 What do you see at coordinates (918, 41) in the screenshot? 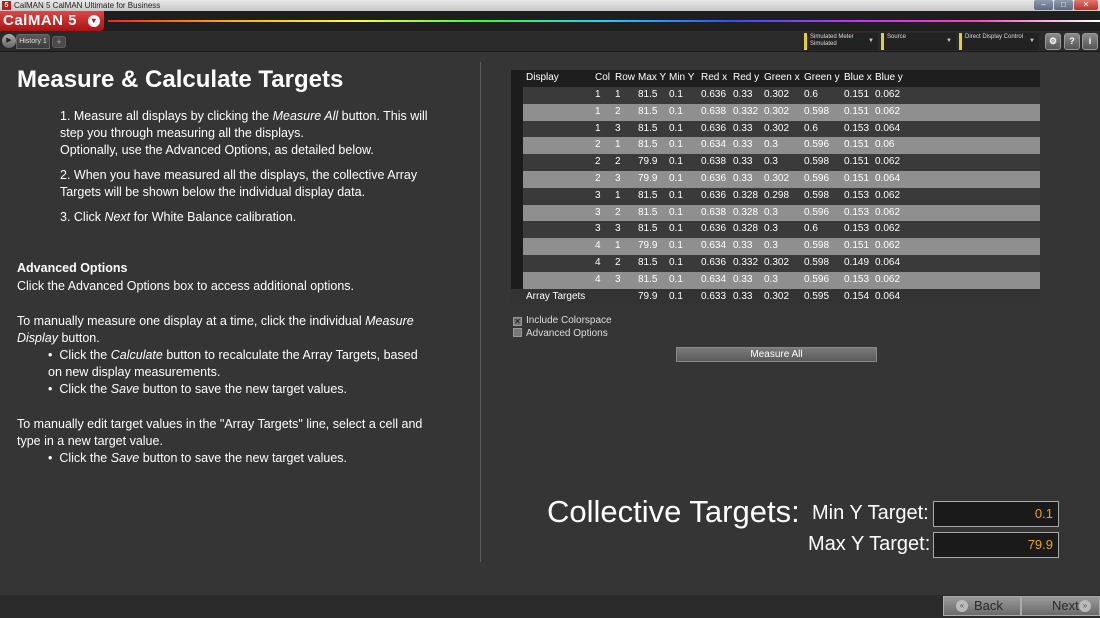
I see `source-dropdown: Source ▼` at bounding box center [918, 41].